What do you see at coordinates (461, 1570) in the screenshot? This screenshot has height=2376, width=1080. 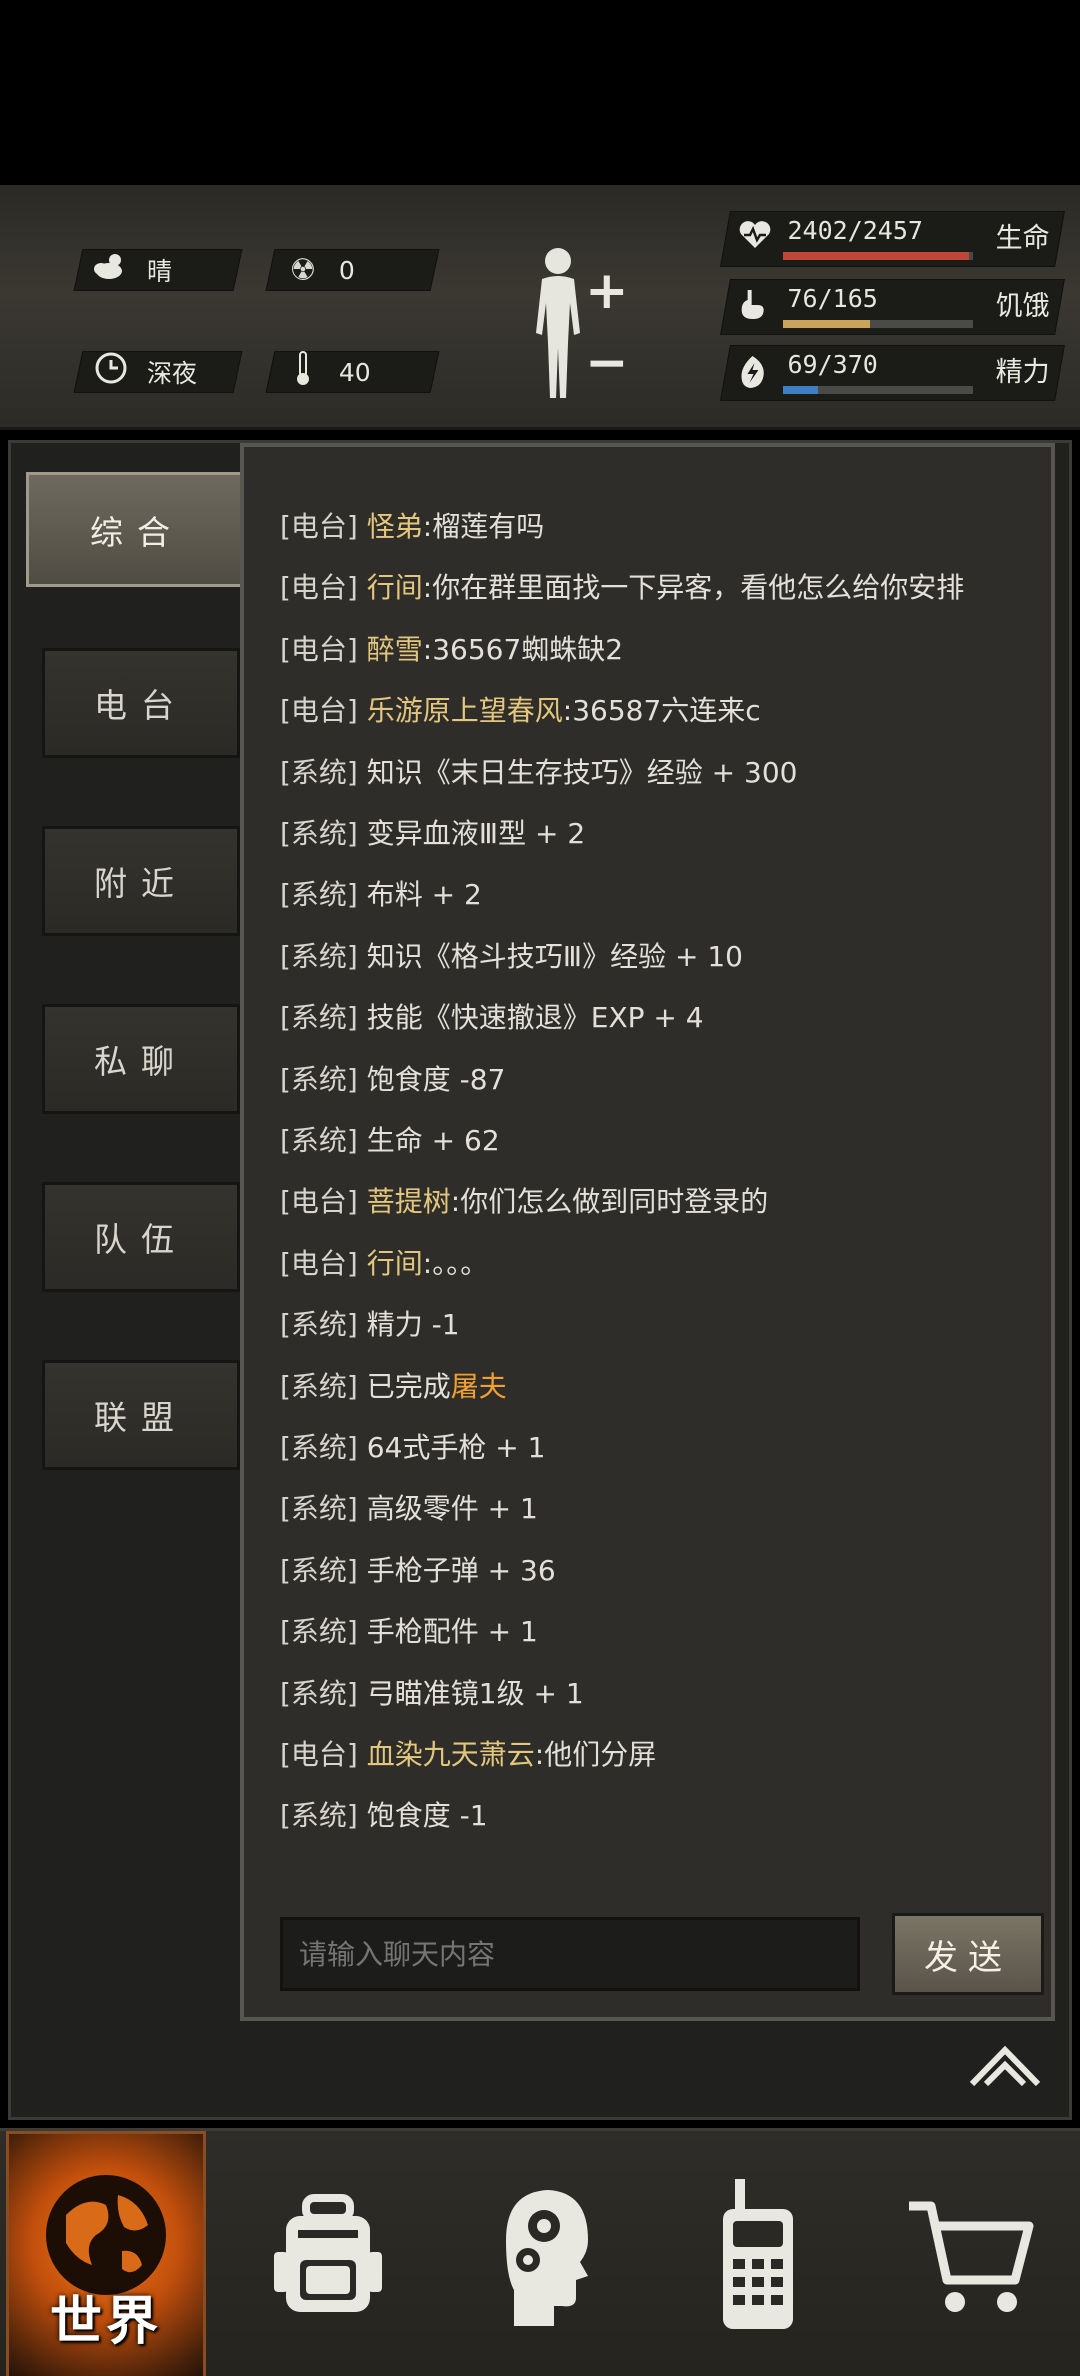 I see `message-text: 手枪子弹 + 36` at bounding box center [461, 1570].